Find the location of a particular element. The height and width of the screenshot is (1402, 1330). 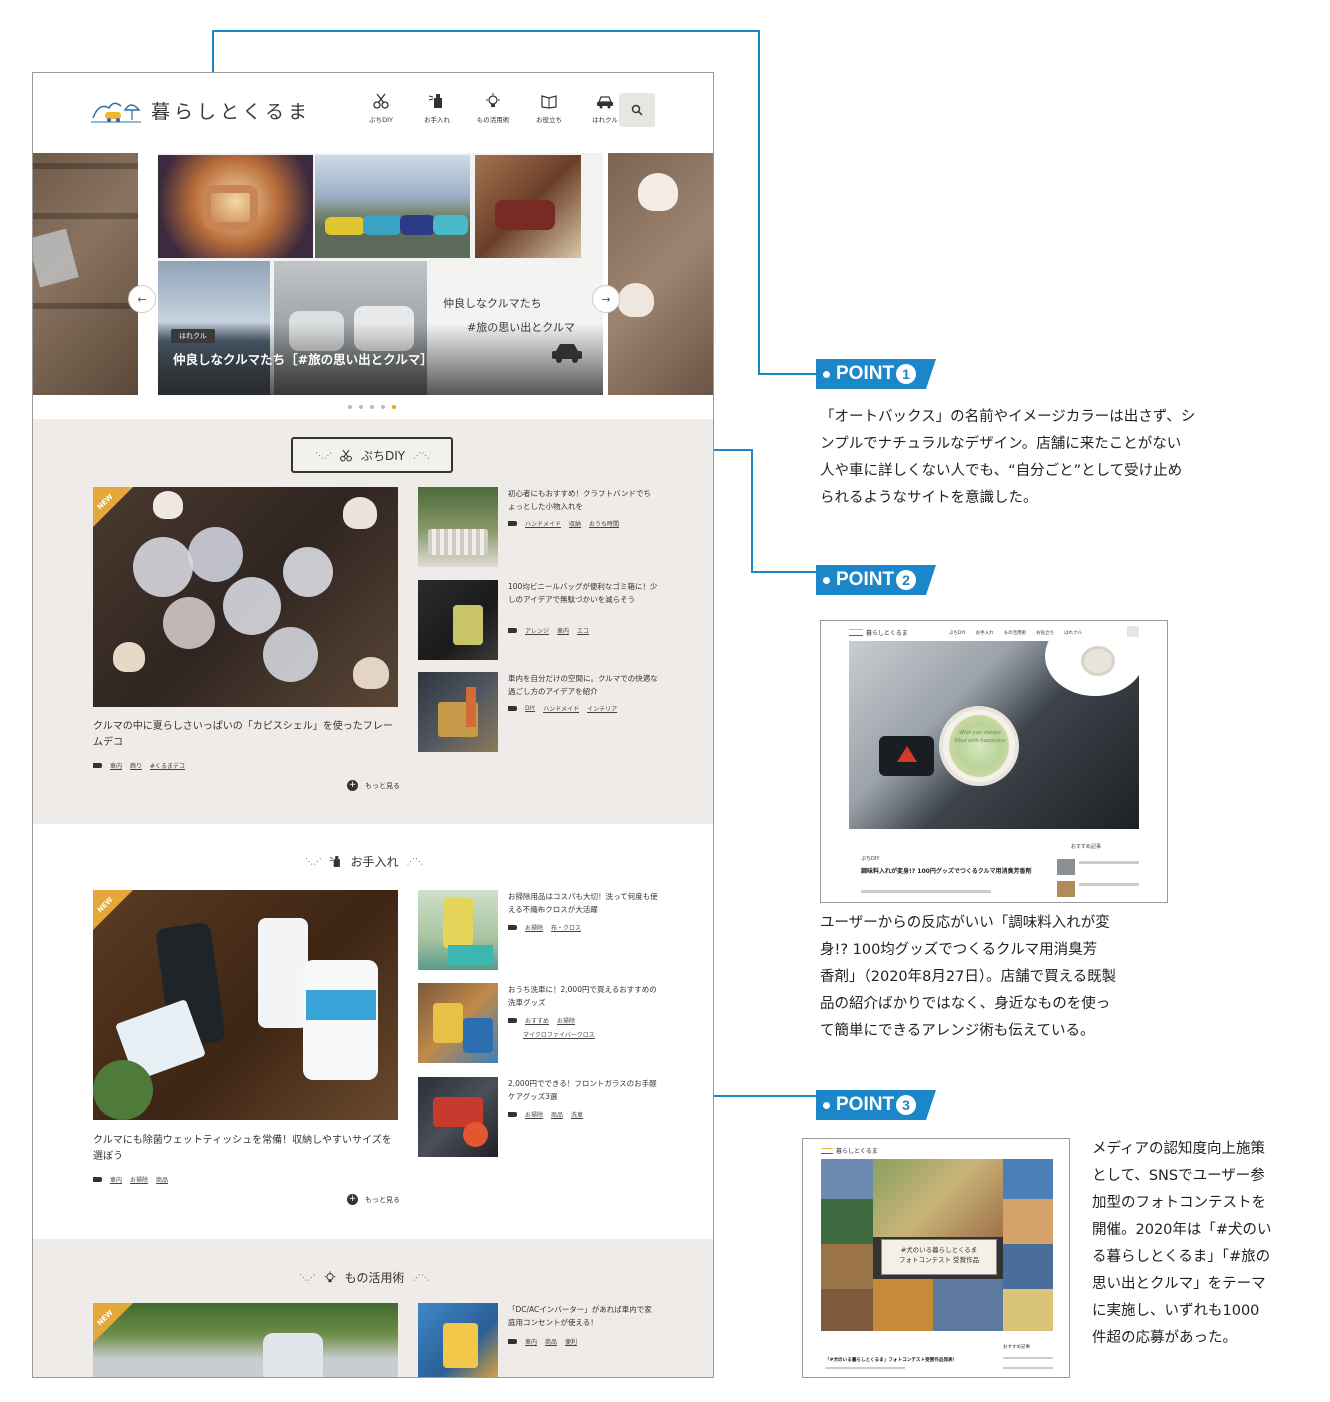

article-thumb-windshield is located at coordinates (458, 1117).